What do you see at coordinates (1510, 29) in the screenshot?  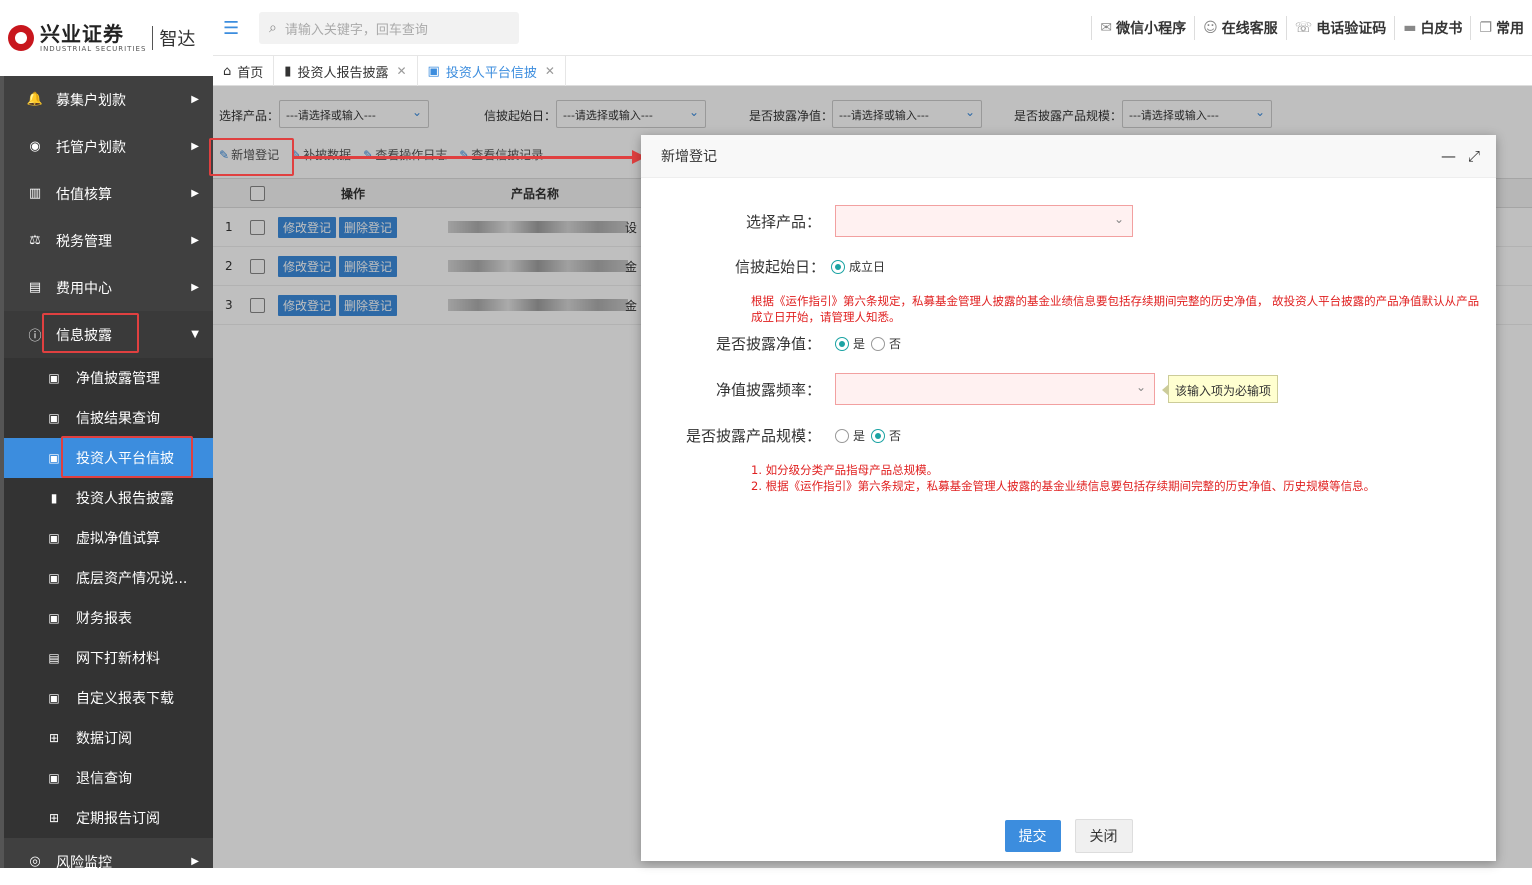 I see `link-label: 常用` at bounding box center [1510, 29].